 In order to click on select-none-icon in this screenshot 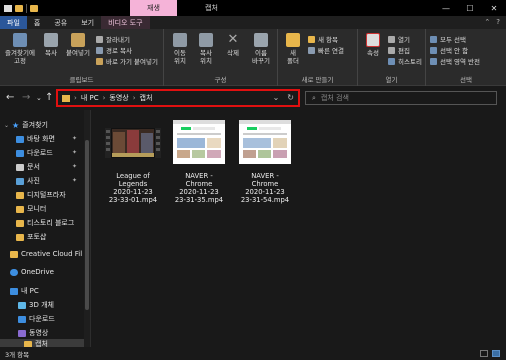, I will do `click(433, 50)`.